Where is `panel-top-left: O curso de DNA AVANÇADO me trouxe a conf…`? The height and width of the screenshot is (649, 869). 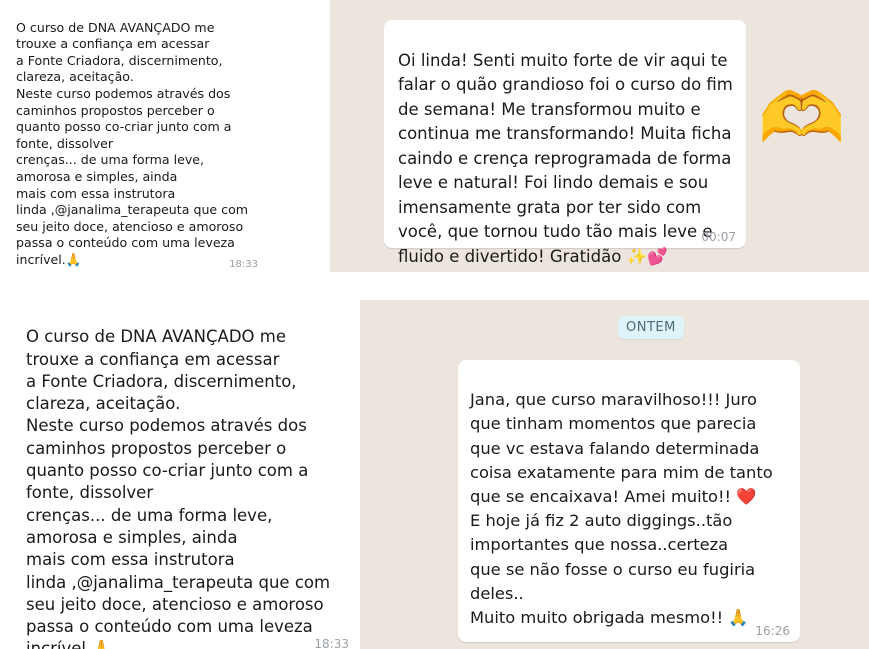
panel-top-left: O curso de DNA AVANÇADO me trouxe a conf… is located at coordinates (134, 136).